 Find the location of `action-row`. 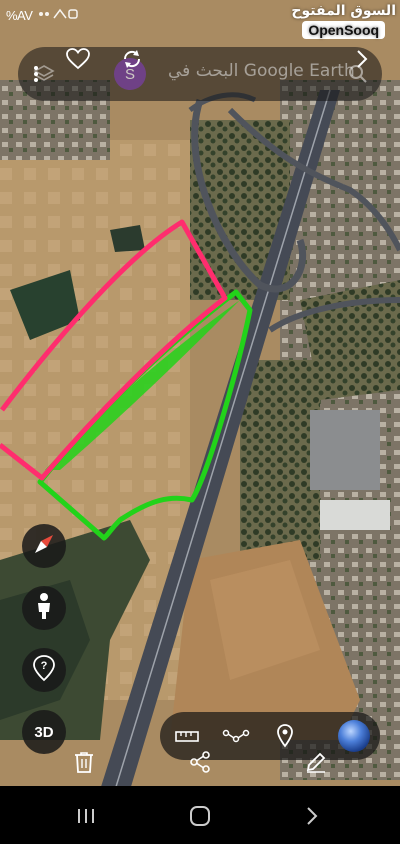

action-row is located at coordinates (200, 762).